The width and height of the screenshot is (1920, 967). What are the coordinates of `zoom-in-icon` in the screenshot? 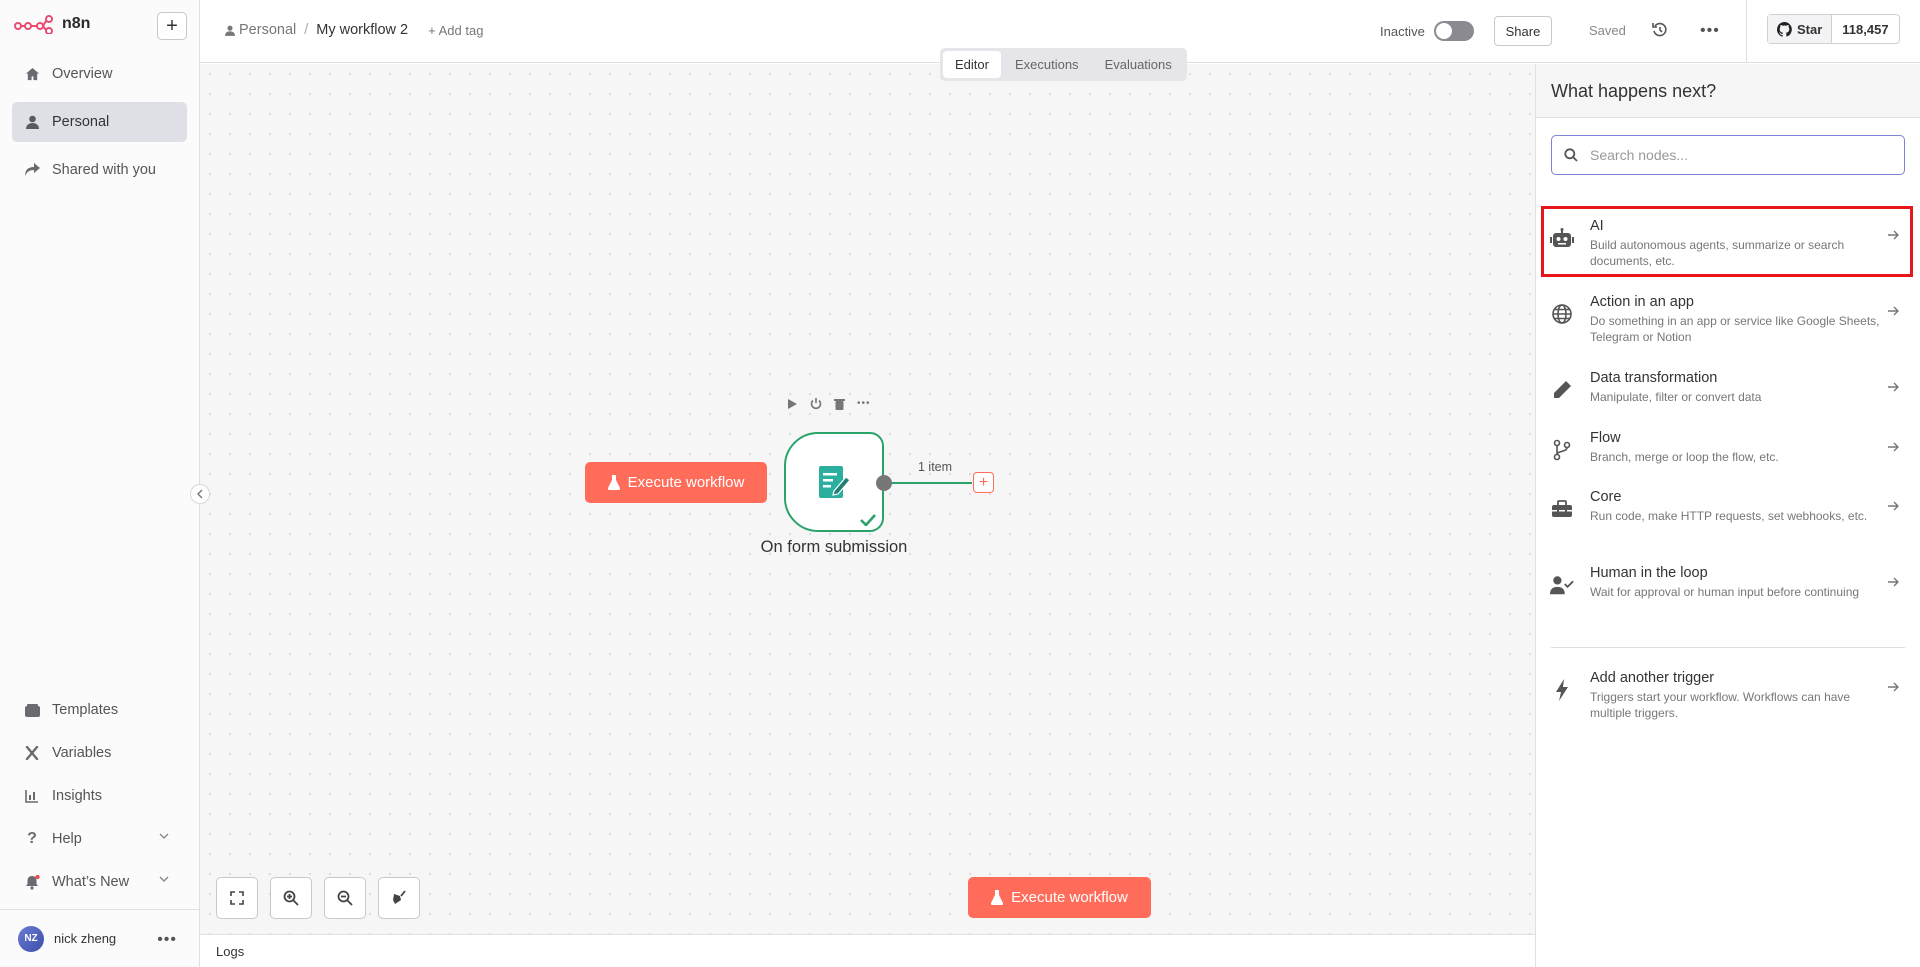 It's located at (291, 898).